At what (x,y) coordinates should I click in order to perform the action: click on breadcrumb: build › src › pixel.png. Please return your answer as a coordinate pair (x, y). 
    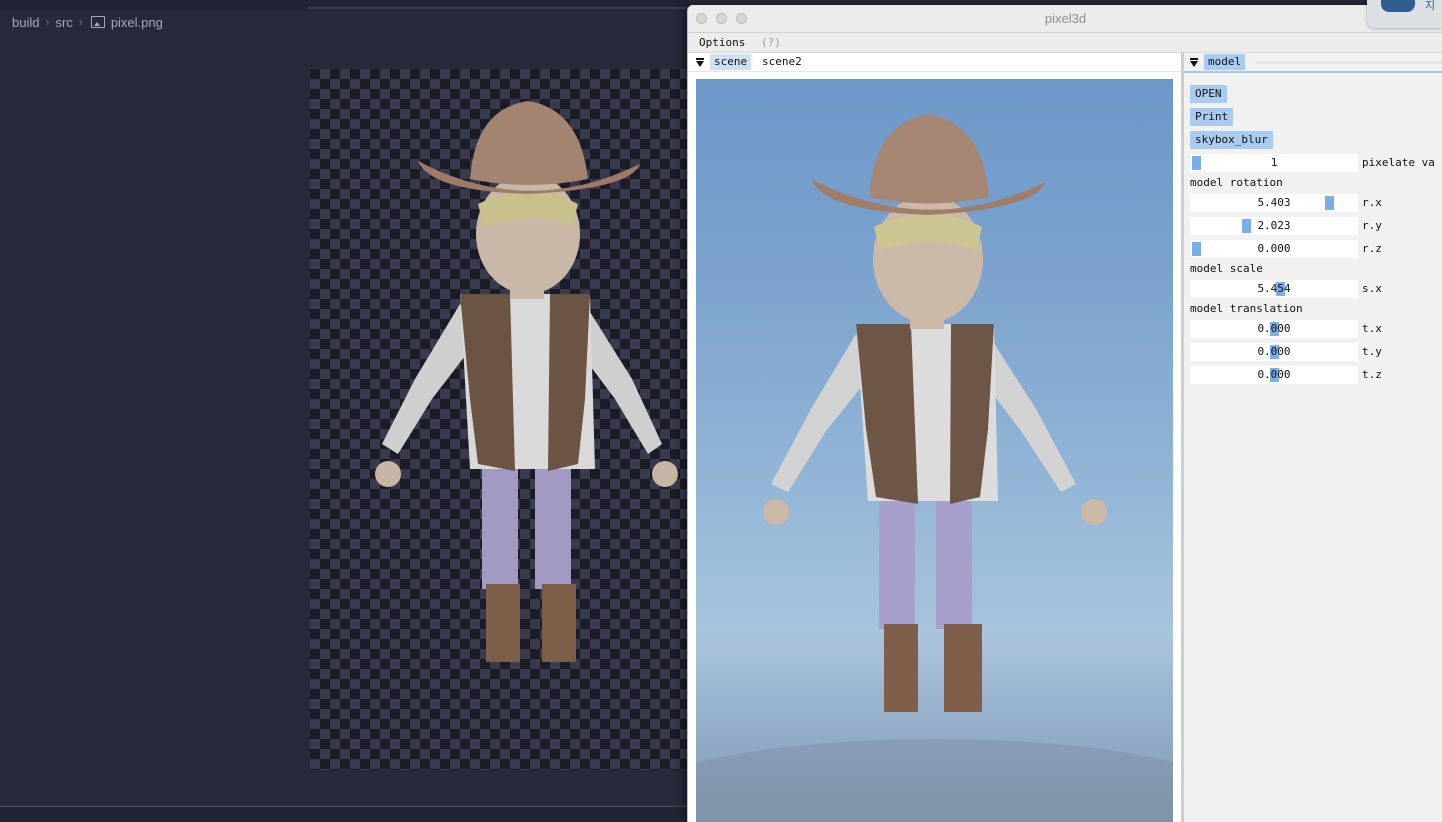
    Looking at the image, I should click on (87, 22).